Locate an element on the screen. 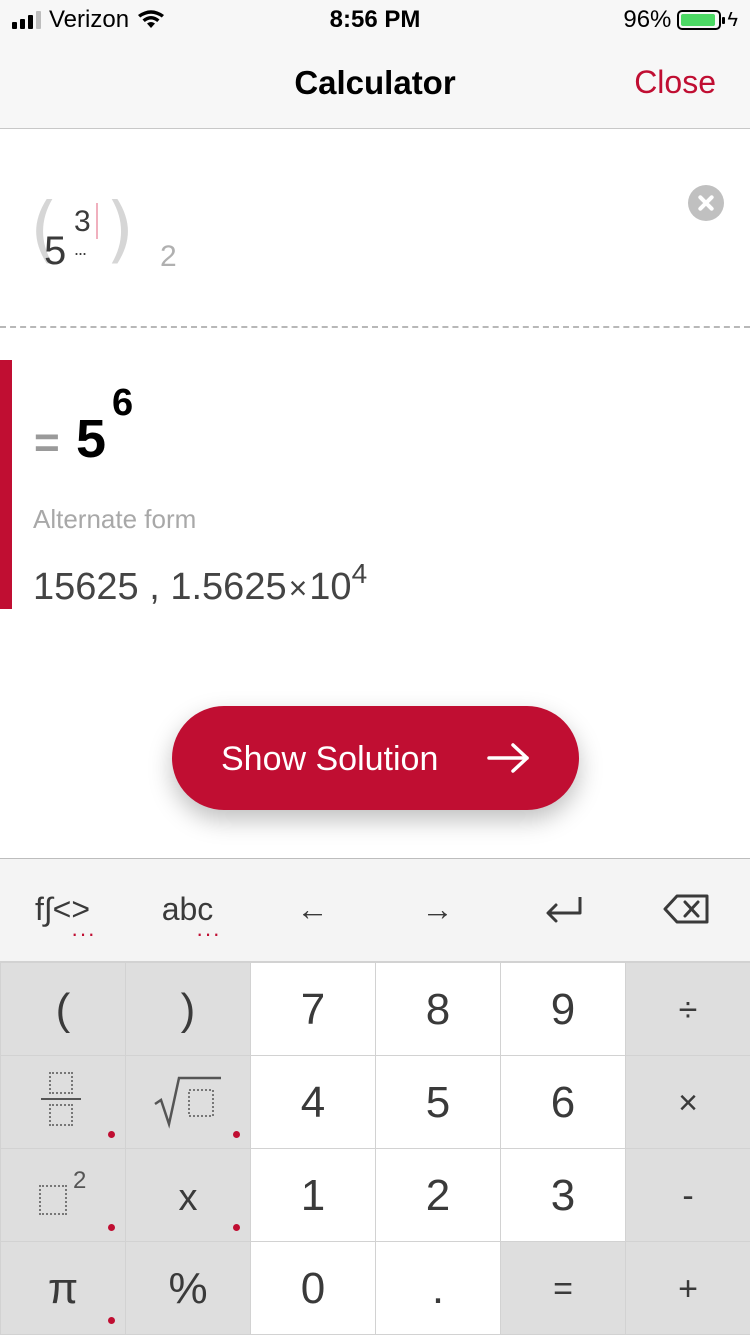  key-label: x is located at coordinates (188, 1198).